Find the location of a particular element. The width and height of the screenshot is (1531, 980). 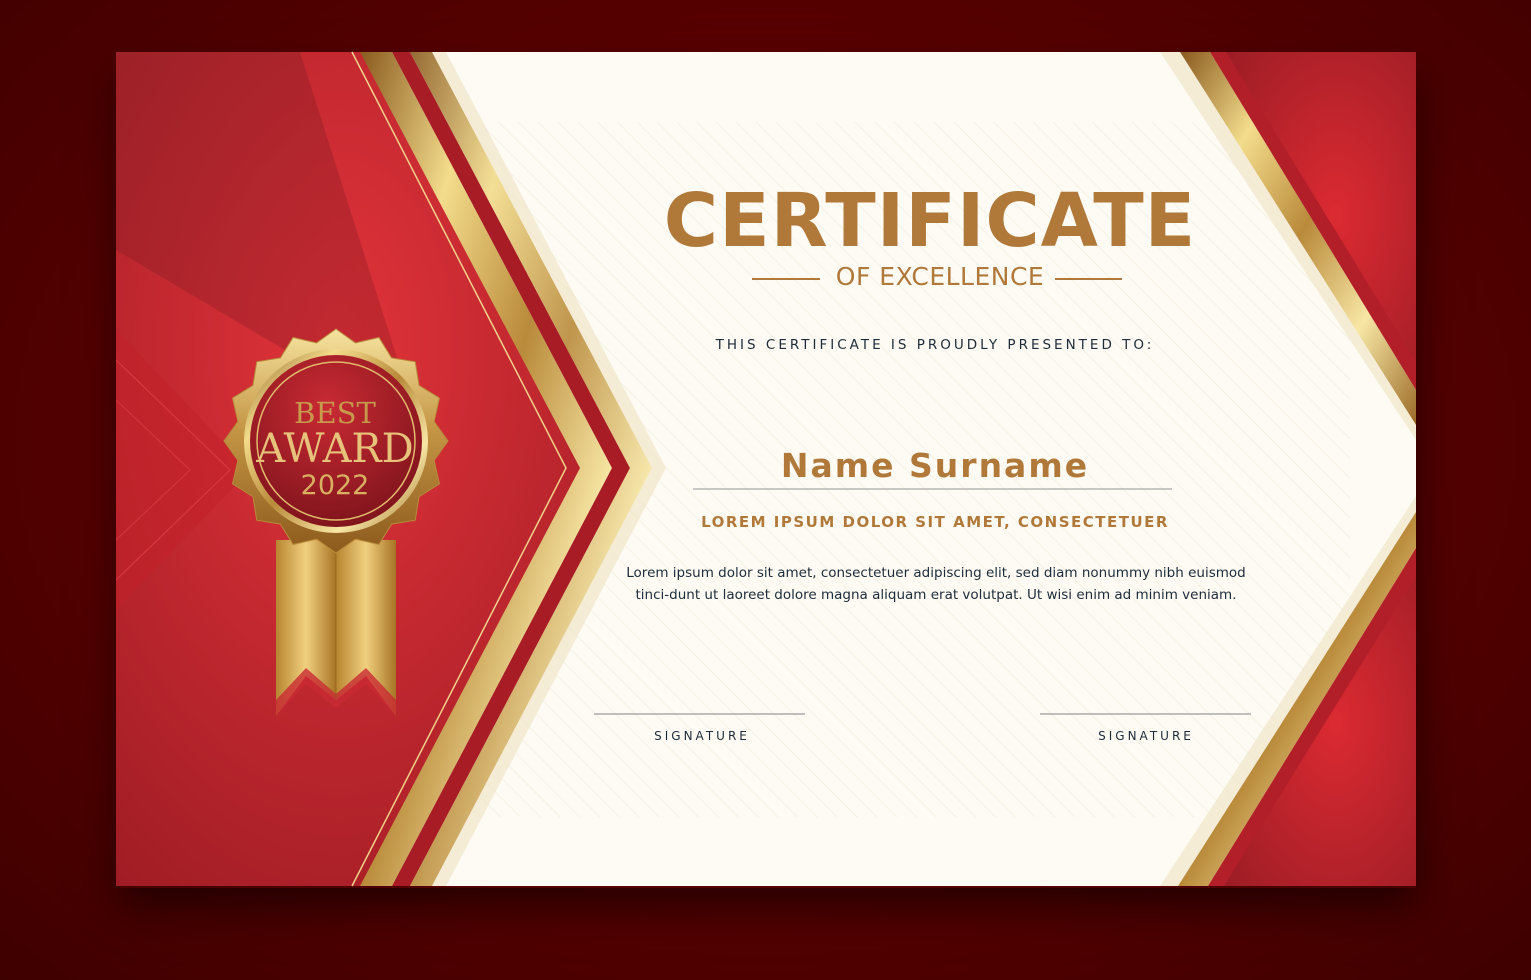

signature-label-left: SIGNATURE is located at coordinates (702, 736).